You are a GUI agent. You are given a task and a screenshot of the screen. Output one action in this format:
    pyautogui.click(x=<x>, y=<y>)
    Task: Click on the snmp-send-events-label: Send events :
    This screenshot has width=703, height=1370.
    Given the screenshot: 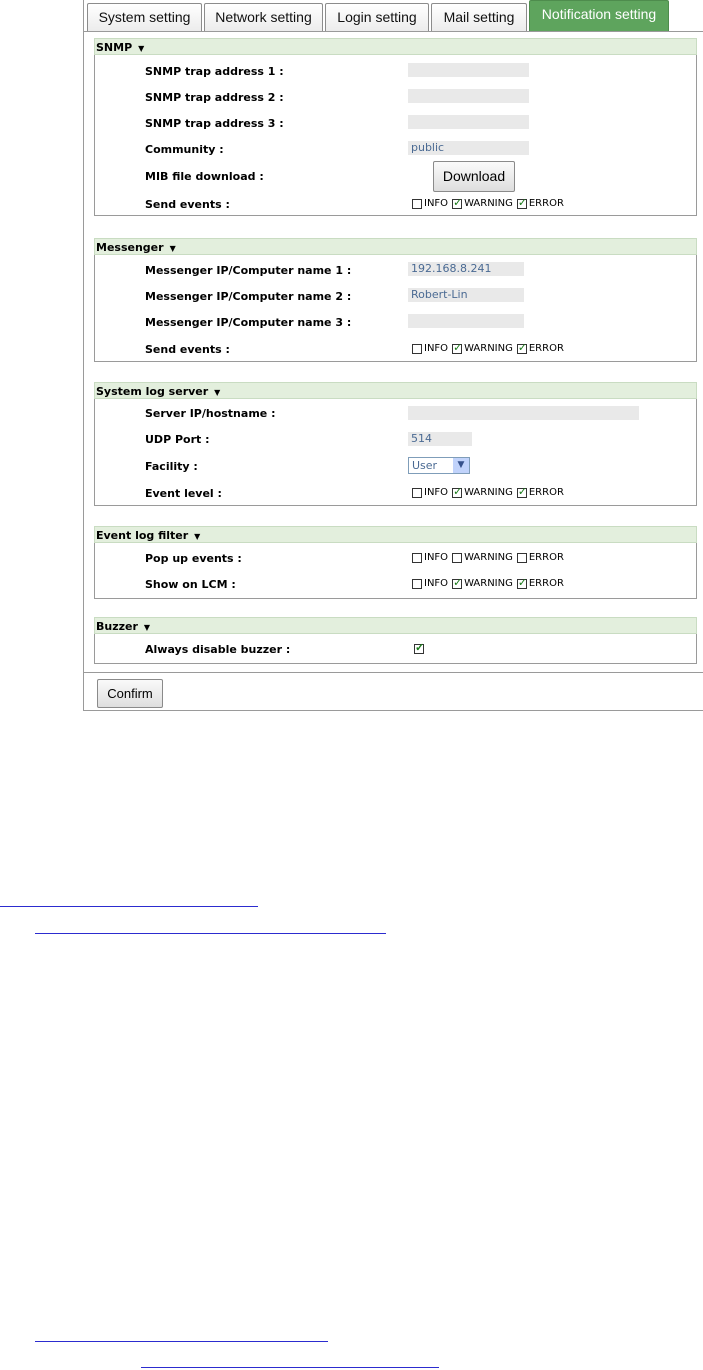 What is the action you would take?
    pyautogui.click(x=187, y=204)
    